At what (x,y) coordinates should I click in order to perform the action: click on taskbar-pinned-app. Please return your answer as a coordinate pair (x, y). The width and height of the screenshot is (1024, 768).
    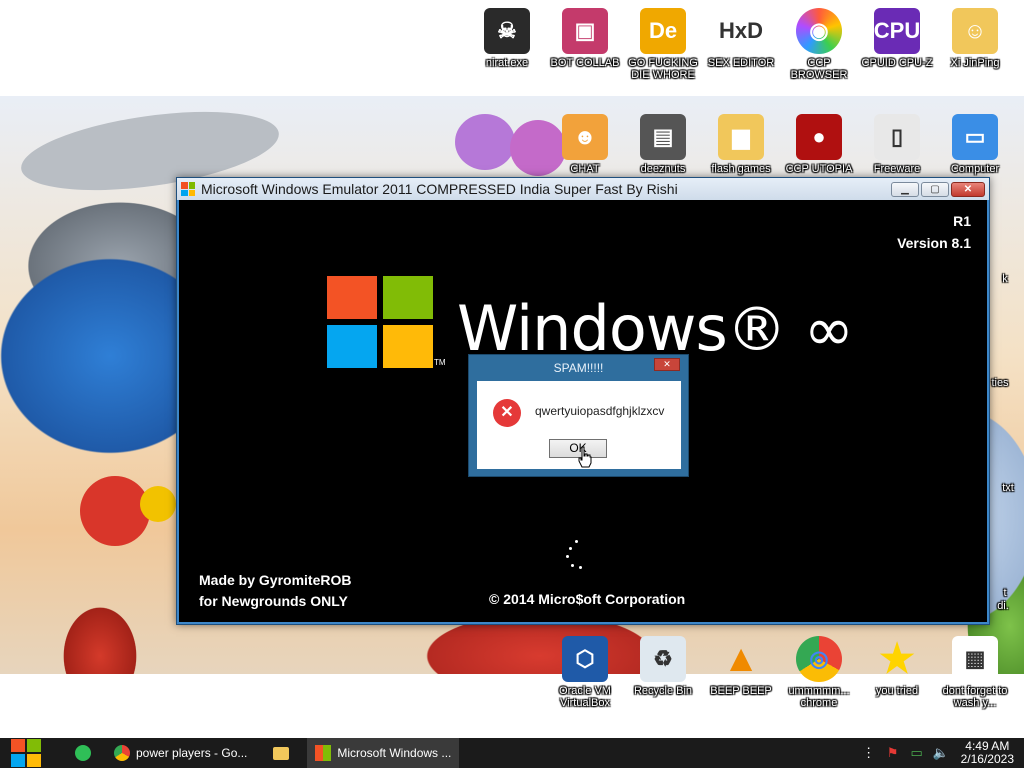
    Looking at the image, I should click on (83, 753).